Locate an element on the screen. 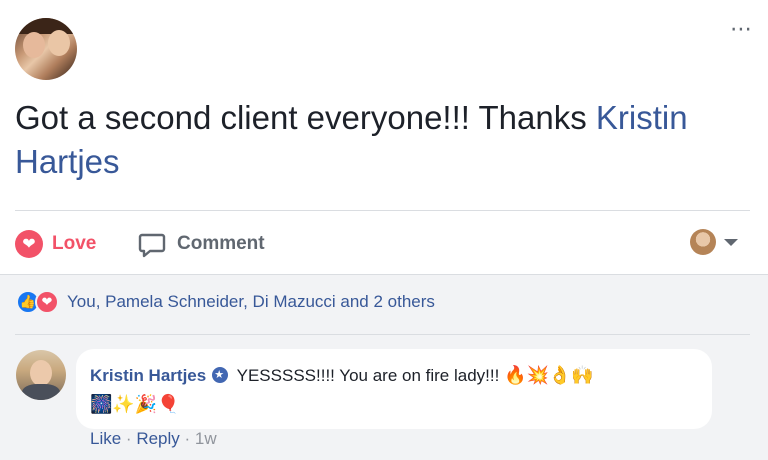 This screenshot has width=768, height=460. comment-emojis-2: 🎆✨🎉🎈 is located at coordinates (135, 404).